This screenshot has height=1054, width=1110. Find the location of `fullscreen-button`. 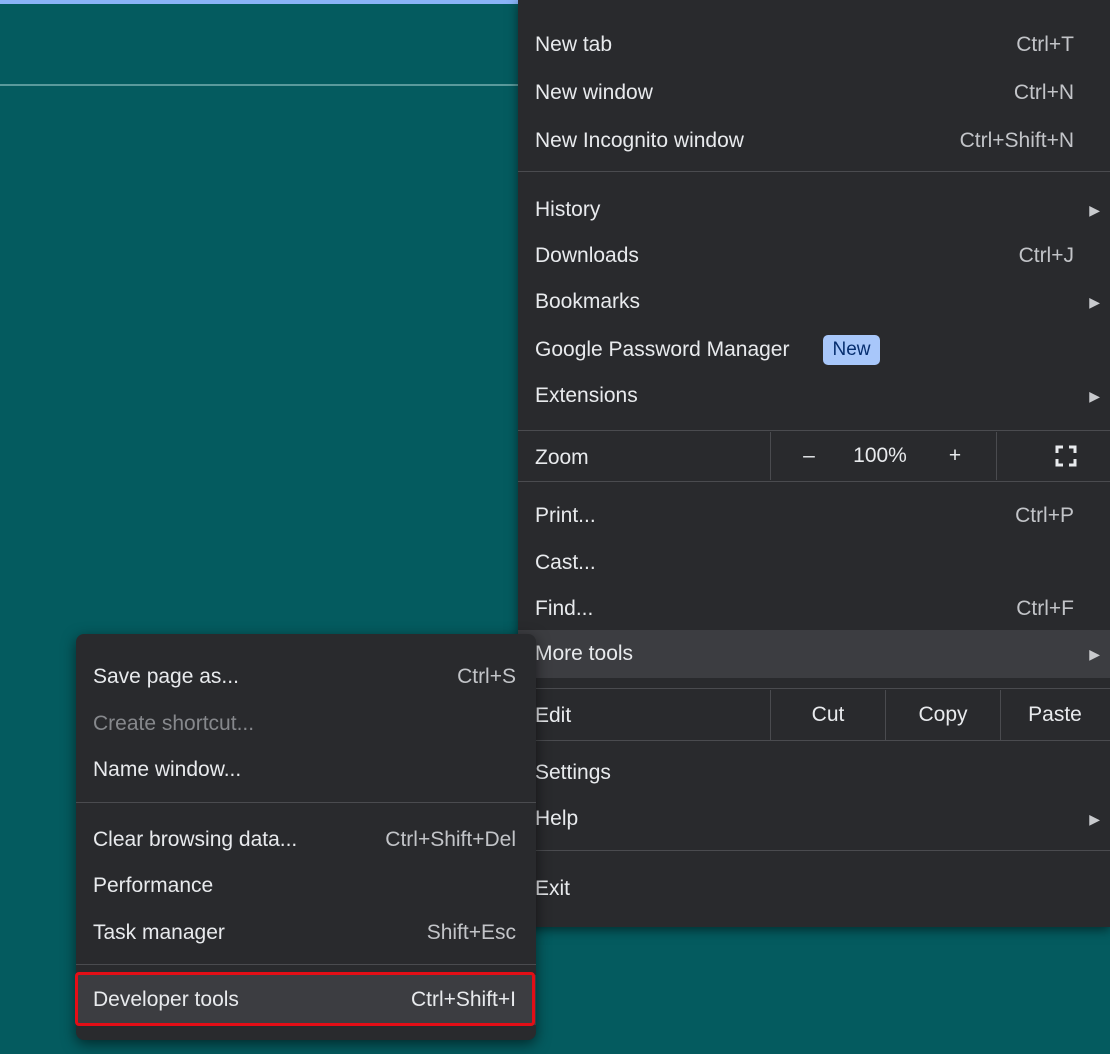

fullscreen-button is located at coordinates (1066, 456).